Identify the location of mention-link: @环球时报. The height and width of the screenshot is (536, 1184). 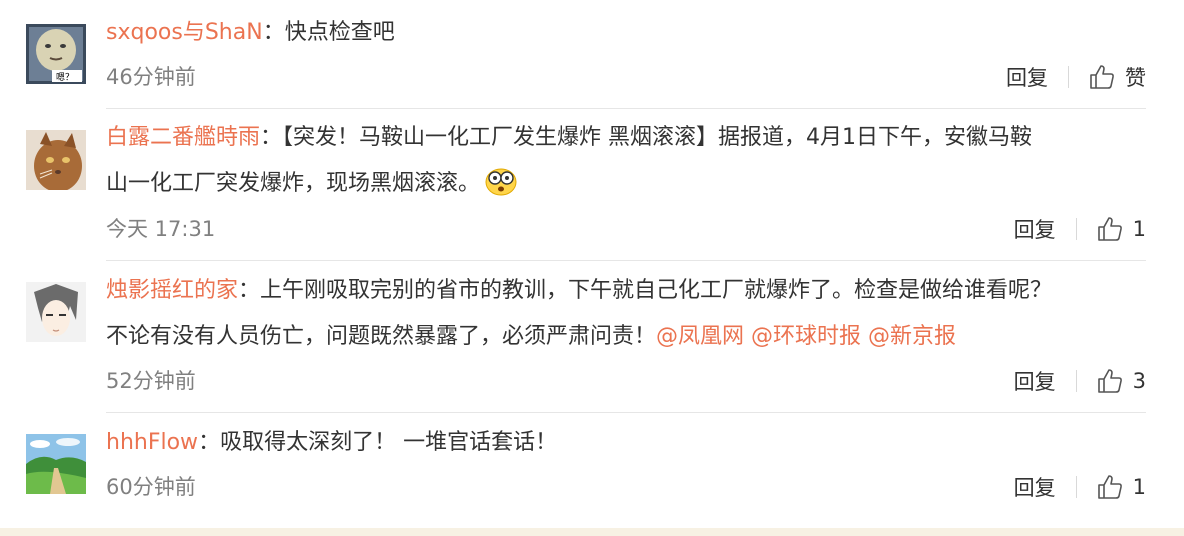
(806, 336).